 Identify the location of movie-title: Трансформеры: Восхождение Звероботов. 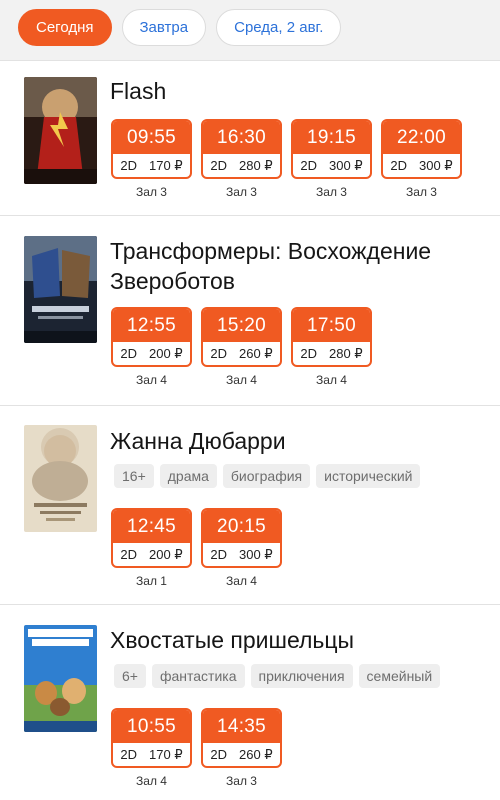
(297, 266).